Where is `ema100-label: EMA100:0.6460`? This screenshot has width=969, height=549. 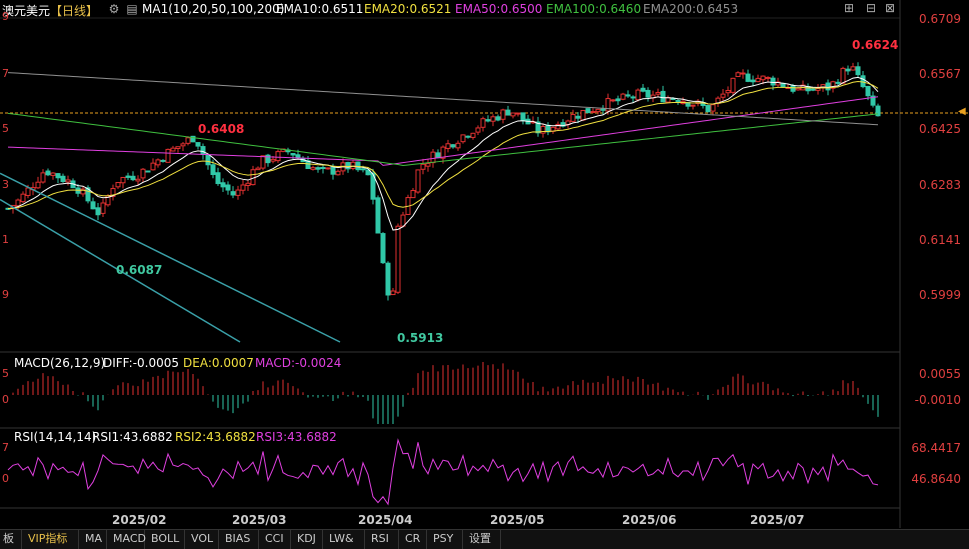
ema100-label: EMA100:0.6460 is located at coordinates (594, 9).